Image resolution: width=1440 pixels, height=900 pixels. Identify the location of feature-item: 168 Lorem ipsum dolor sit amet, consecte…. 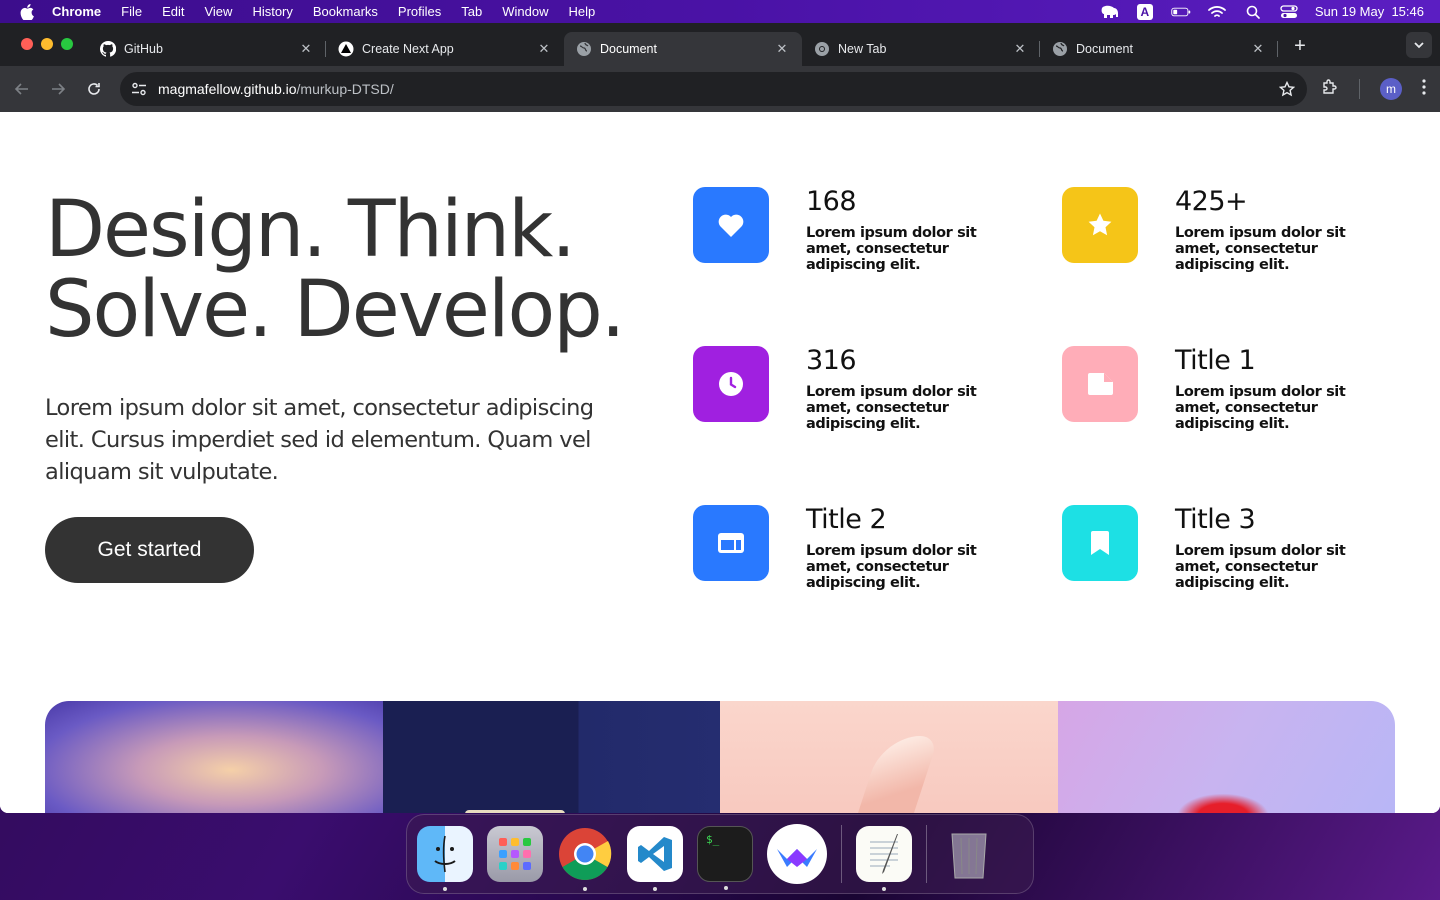
(859, 230).